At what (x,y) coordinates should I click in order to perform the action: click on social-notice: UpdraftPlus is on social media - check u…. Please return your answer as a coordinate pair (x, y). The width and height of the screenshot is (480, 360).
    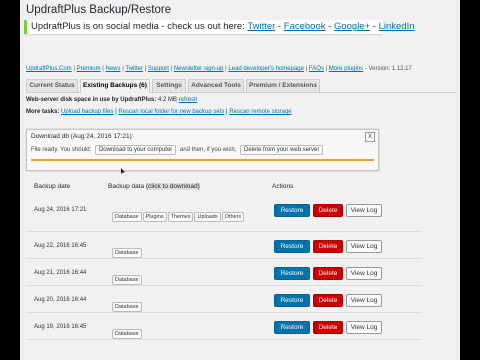
    Looking at the image, I should click on (219, 27).